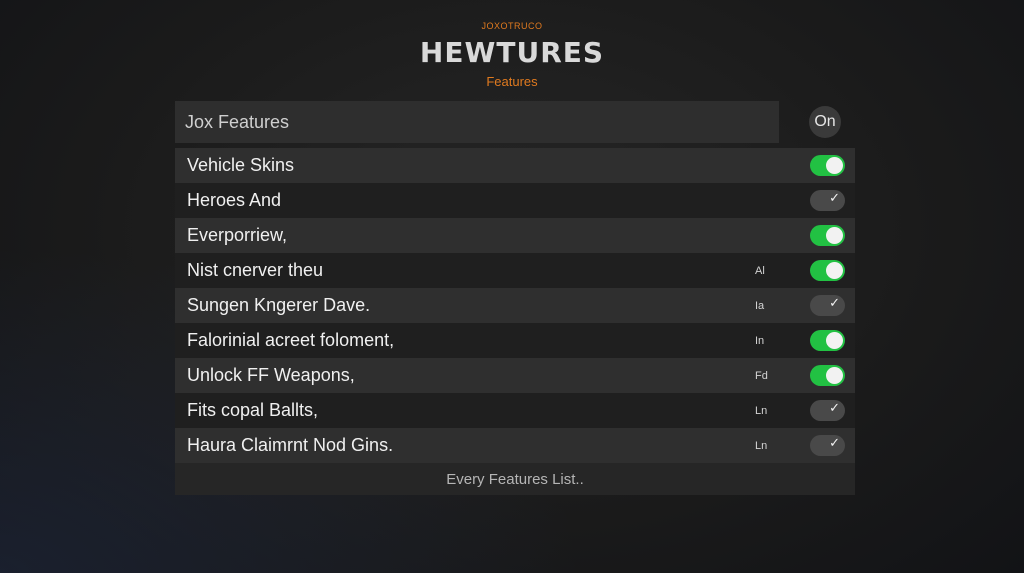  Describe the element at coordinates (234, 200) in the screenshot. I see `feature-label: Heroes And` at that location.